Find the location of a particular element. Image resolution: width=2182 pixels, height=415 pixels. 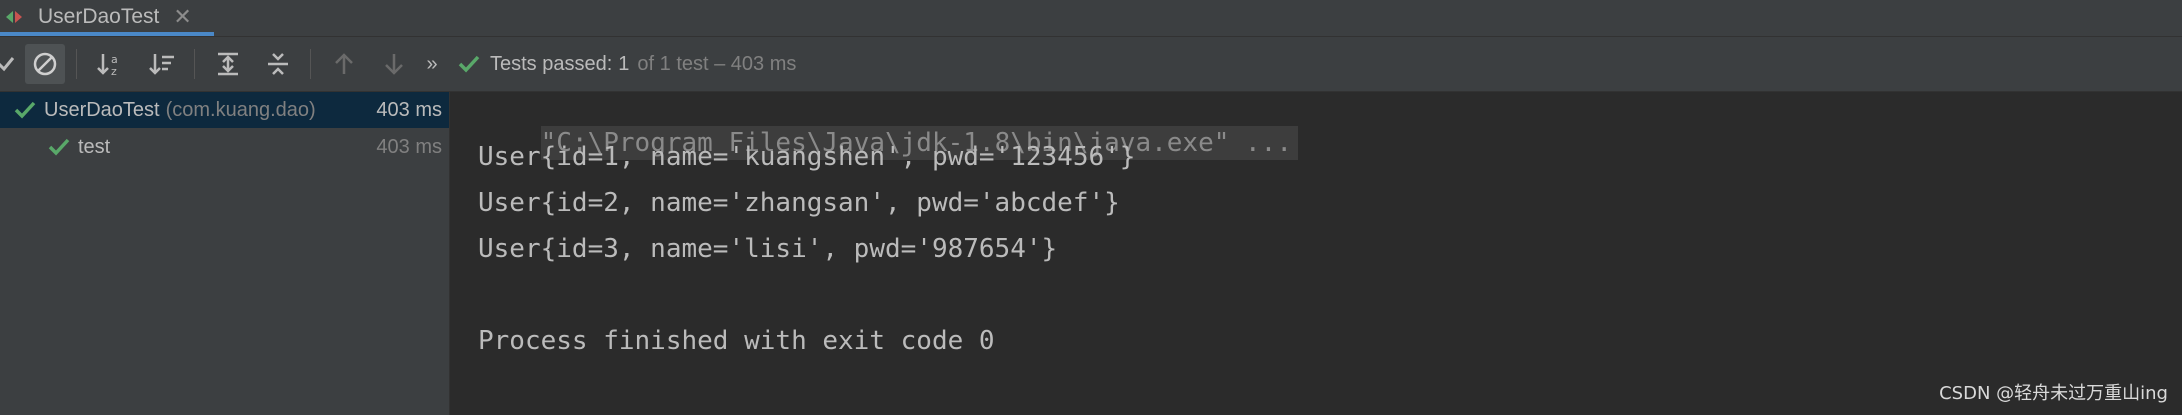

previous-failed-test-button is located at coordinates (344, 64).